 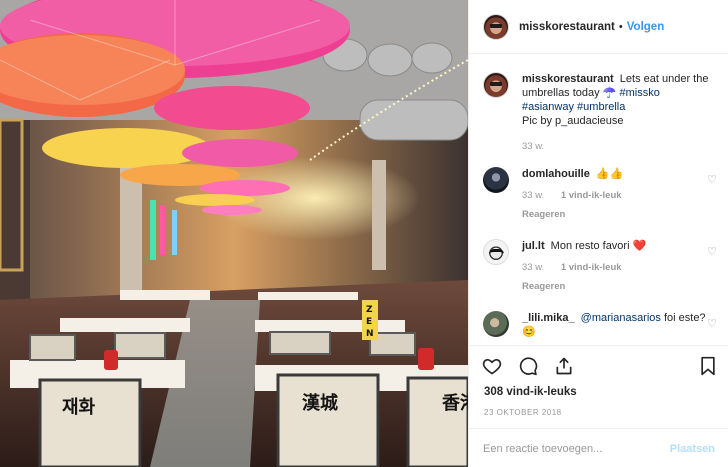 What do you see at coordinates (600, 325) in the screenshot?
I see `comment-row: _lili.mika_ @marianasarios foi este? 😊 ♡` at bounding box center [600, 325].